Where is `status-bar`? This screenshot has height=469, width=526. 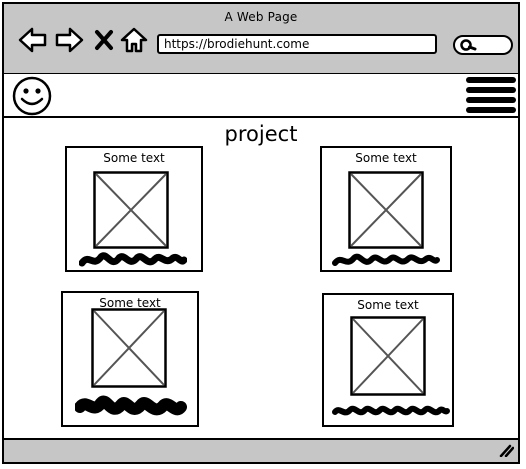 status-bar is located at coordinates (261, 450).